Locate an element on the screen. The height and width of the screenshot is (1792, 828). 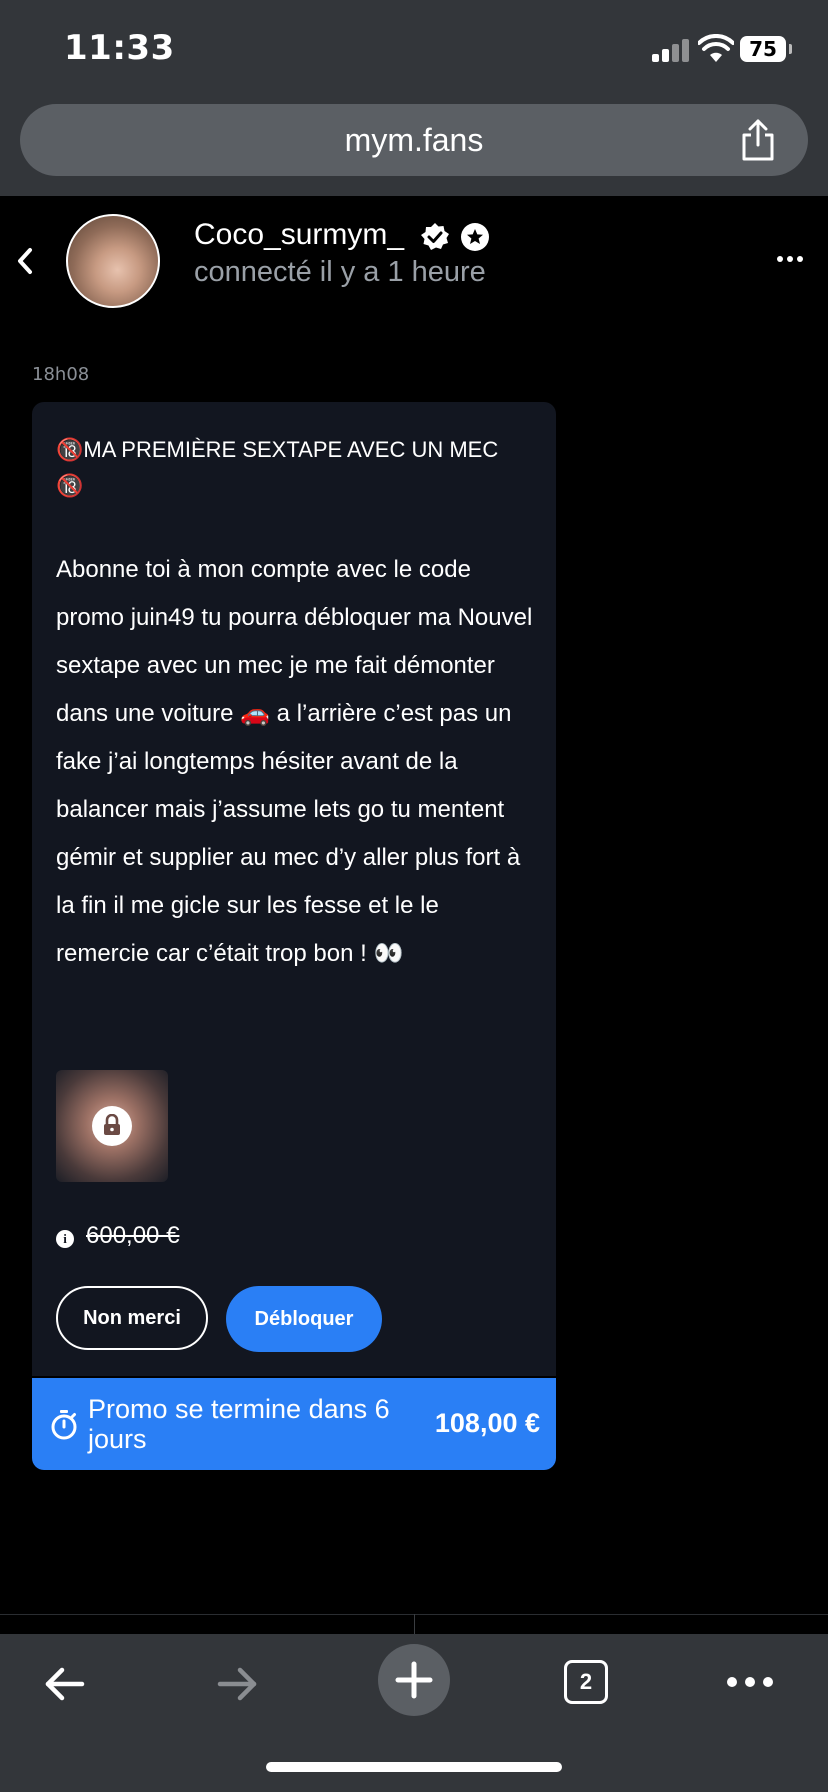
decline-button: Non merci is located at coordinates (132, 1318).